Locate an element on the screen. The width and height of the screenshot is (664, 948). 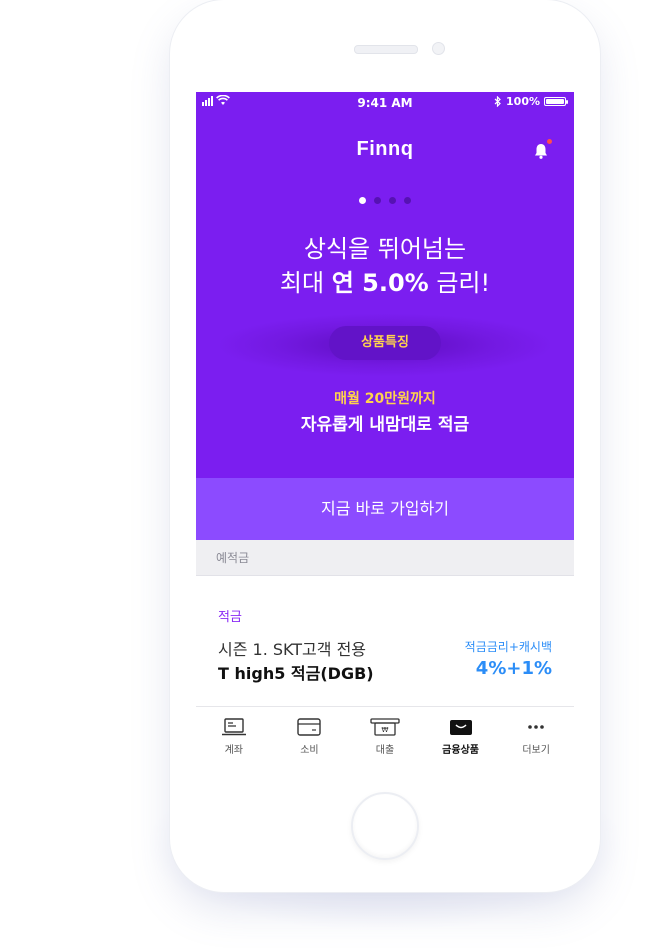
tab-loan: ₩ 대출 is located at coordinates (385, 735).